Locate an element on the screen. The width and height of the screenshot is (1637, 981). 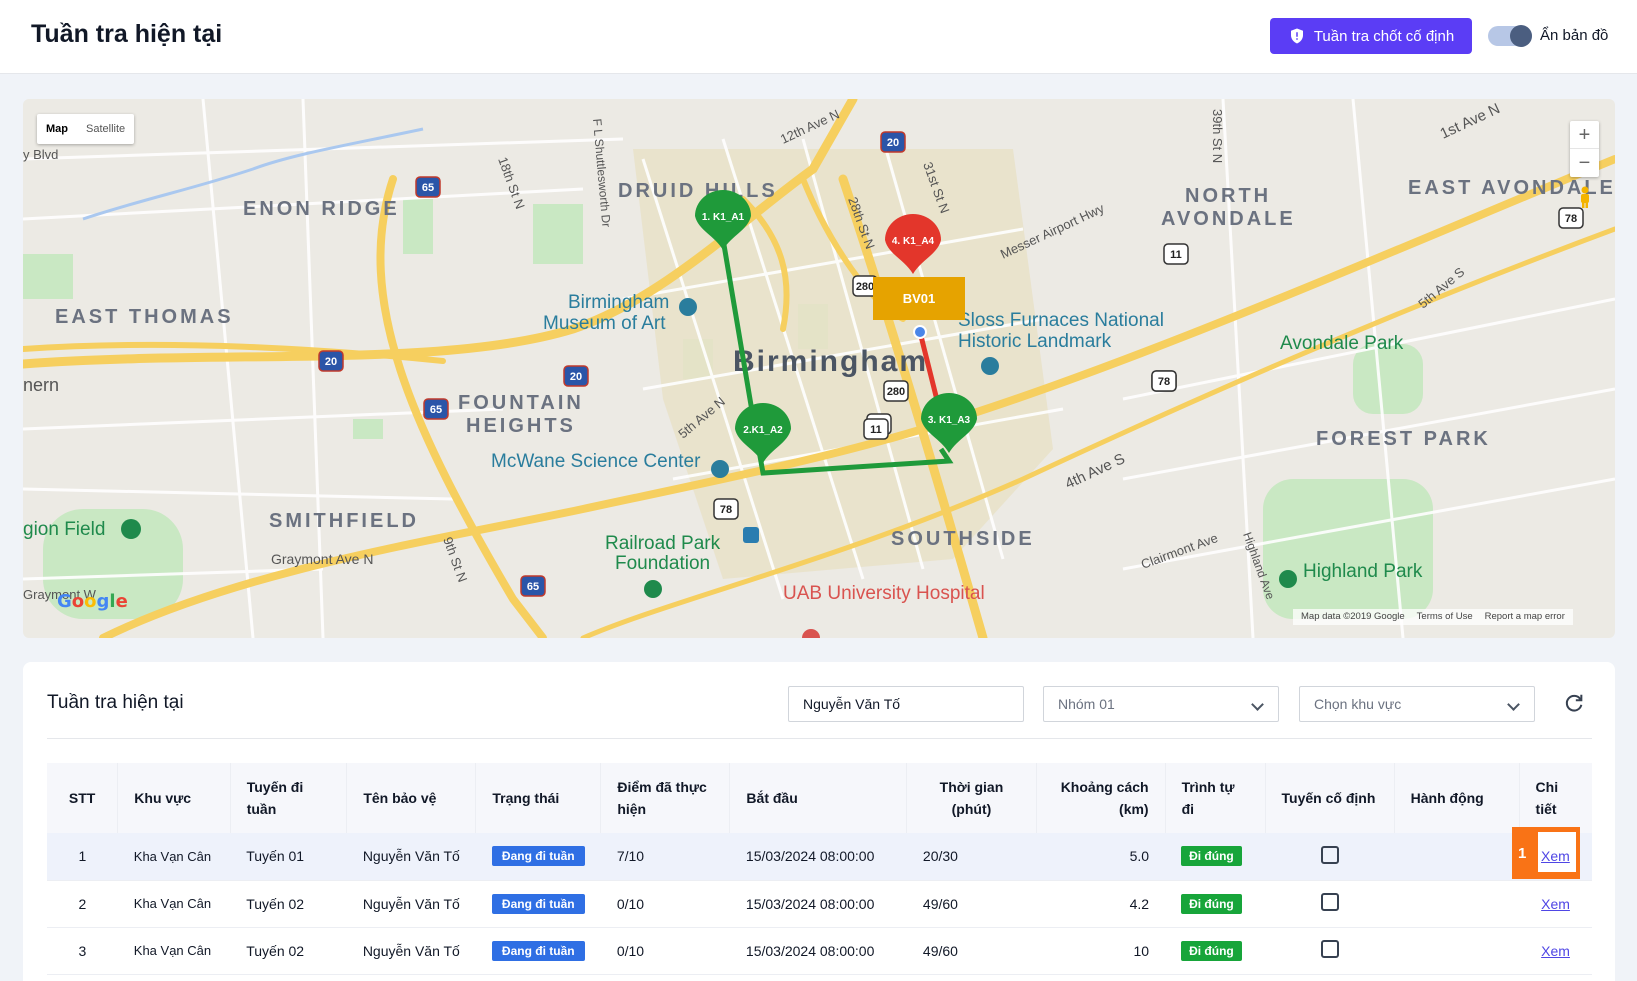
column-header: Điểm đã thực hiện is located at coordinates (665, 798).